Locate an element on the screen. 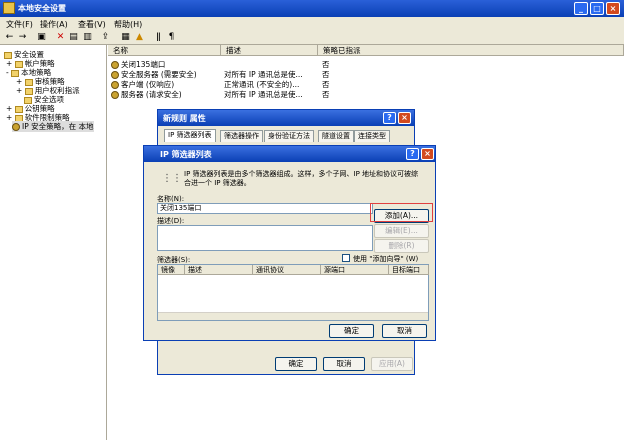 The height and width of the screenshot is (440, 624). column-header-mirrored: 镜像 is located at coordinates (171, 270).